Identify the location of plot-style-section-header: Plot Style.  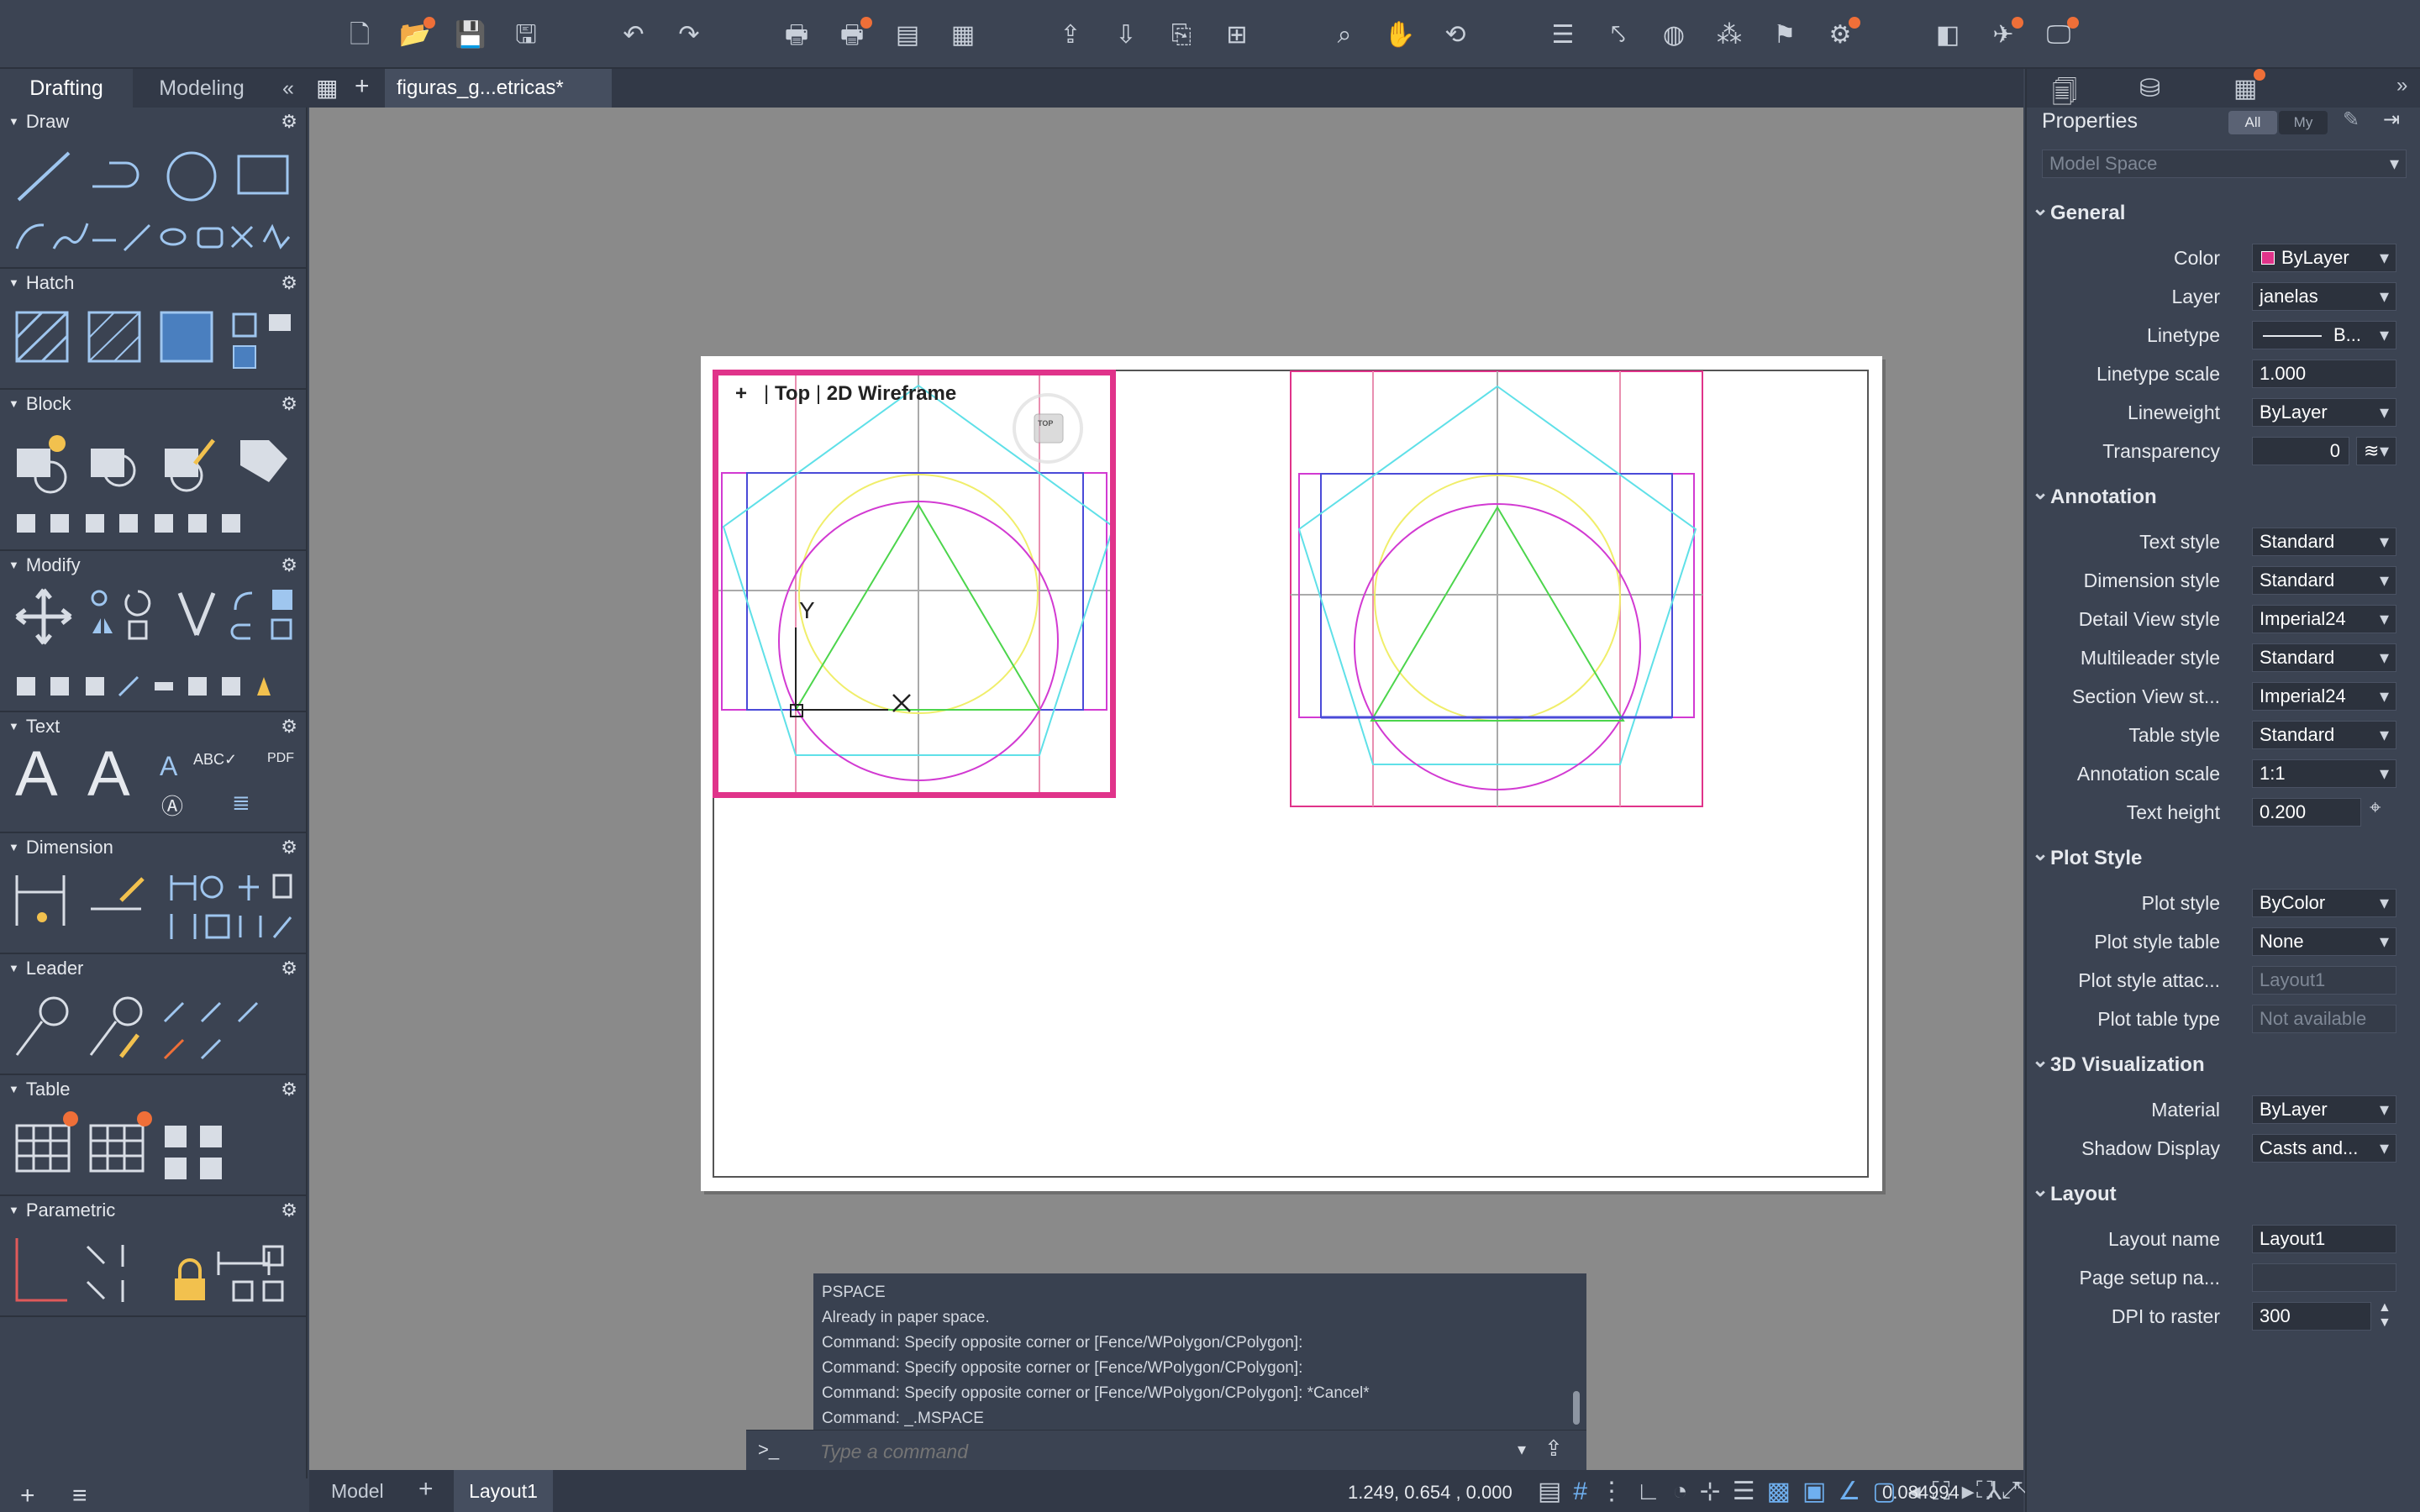
(2087, 856).